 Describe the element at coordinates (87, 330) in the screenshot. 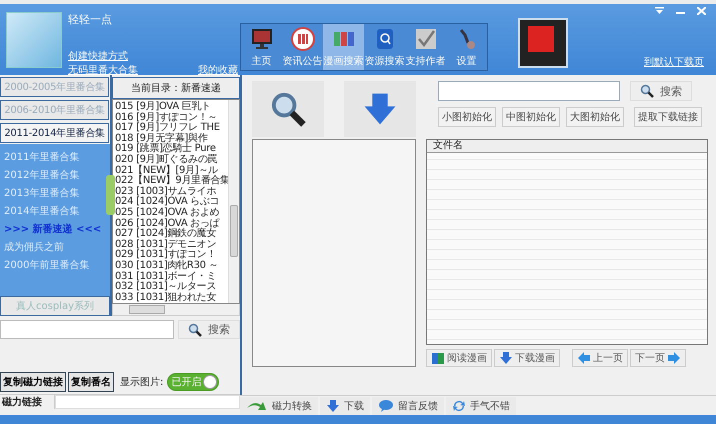

I see `search-field` at that location.